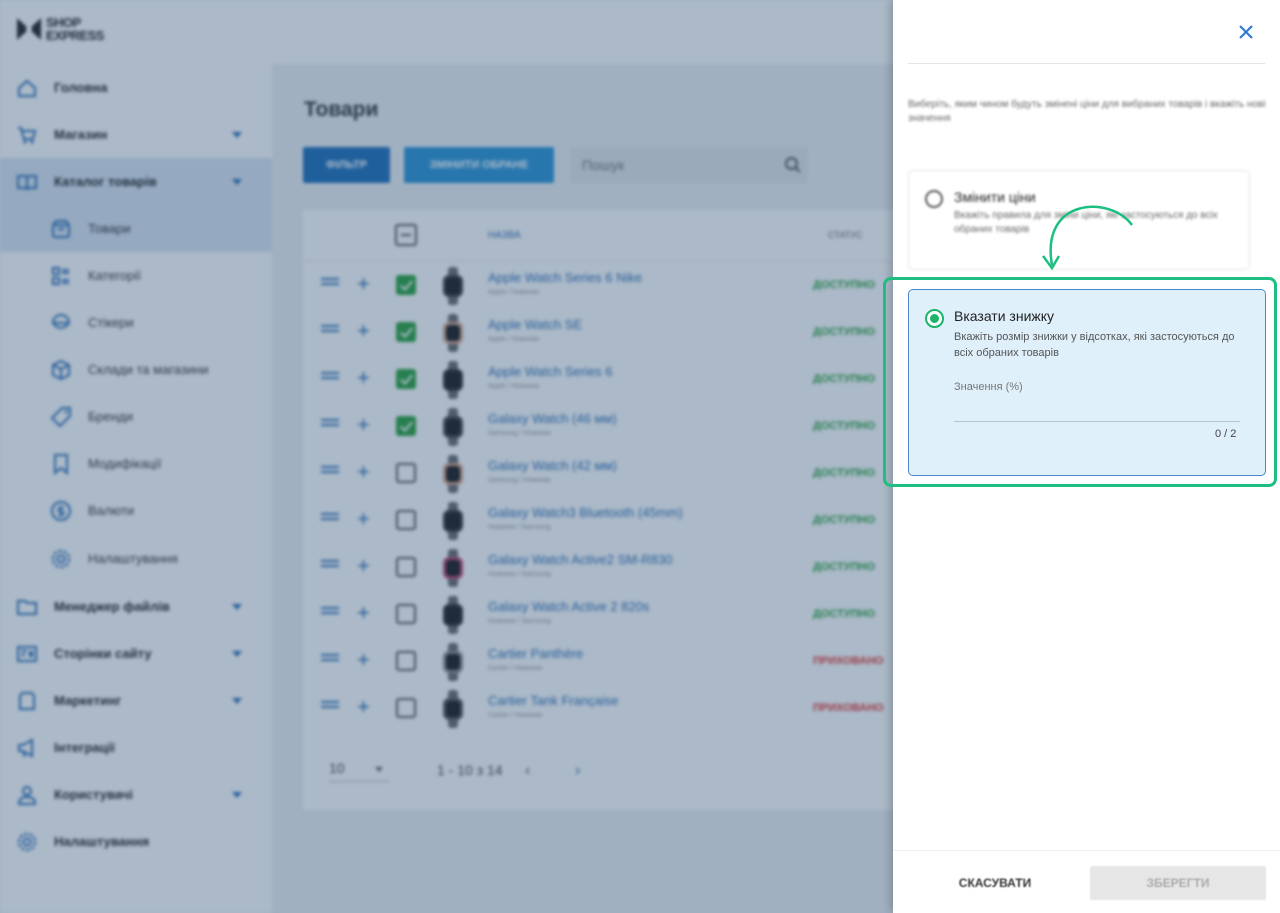  I want to click on cancel-button: СКАСУВАТИ, so click(995, 883).